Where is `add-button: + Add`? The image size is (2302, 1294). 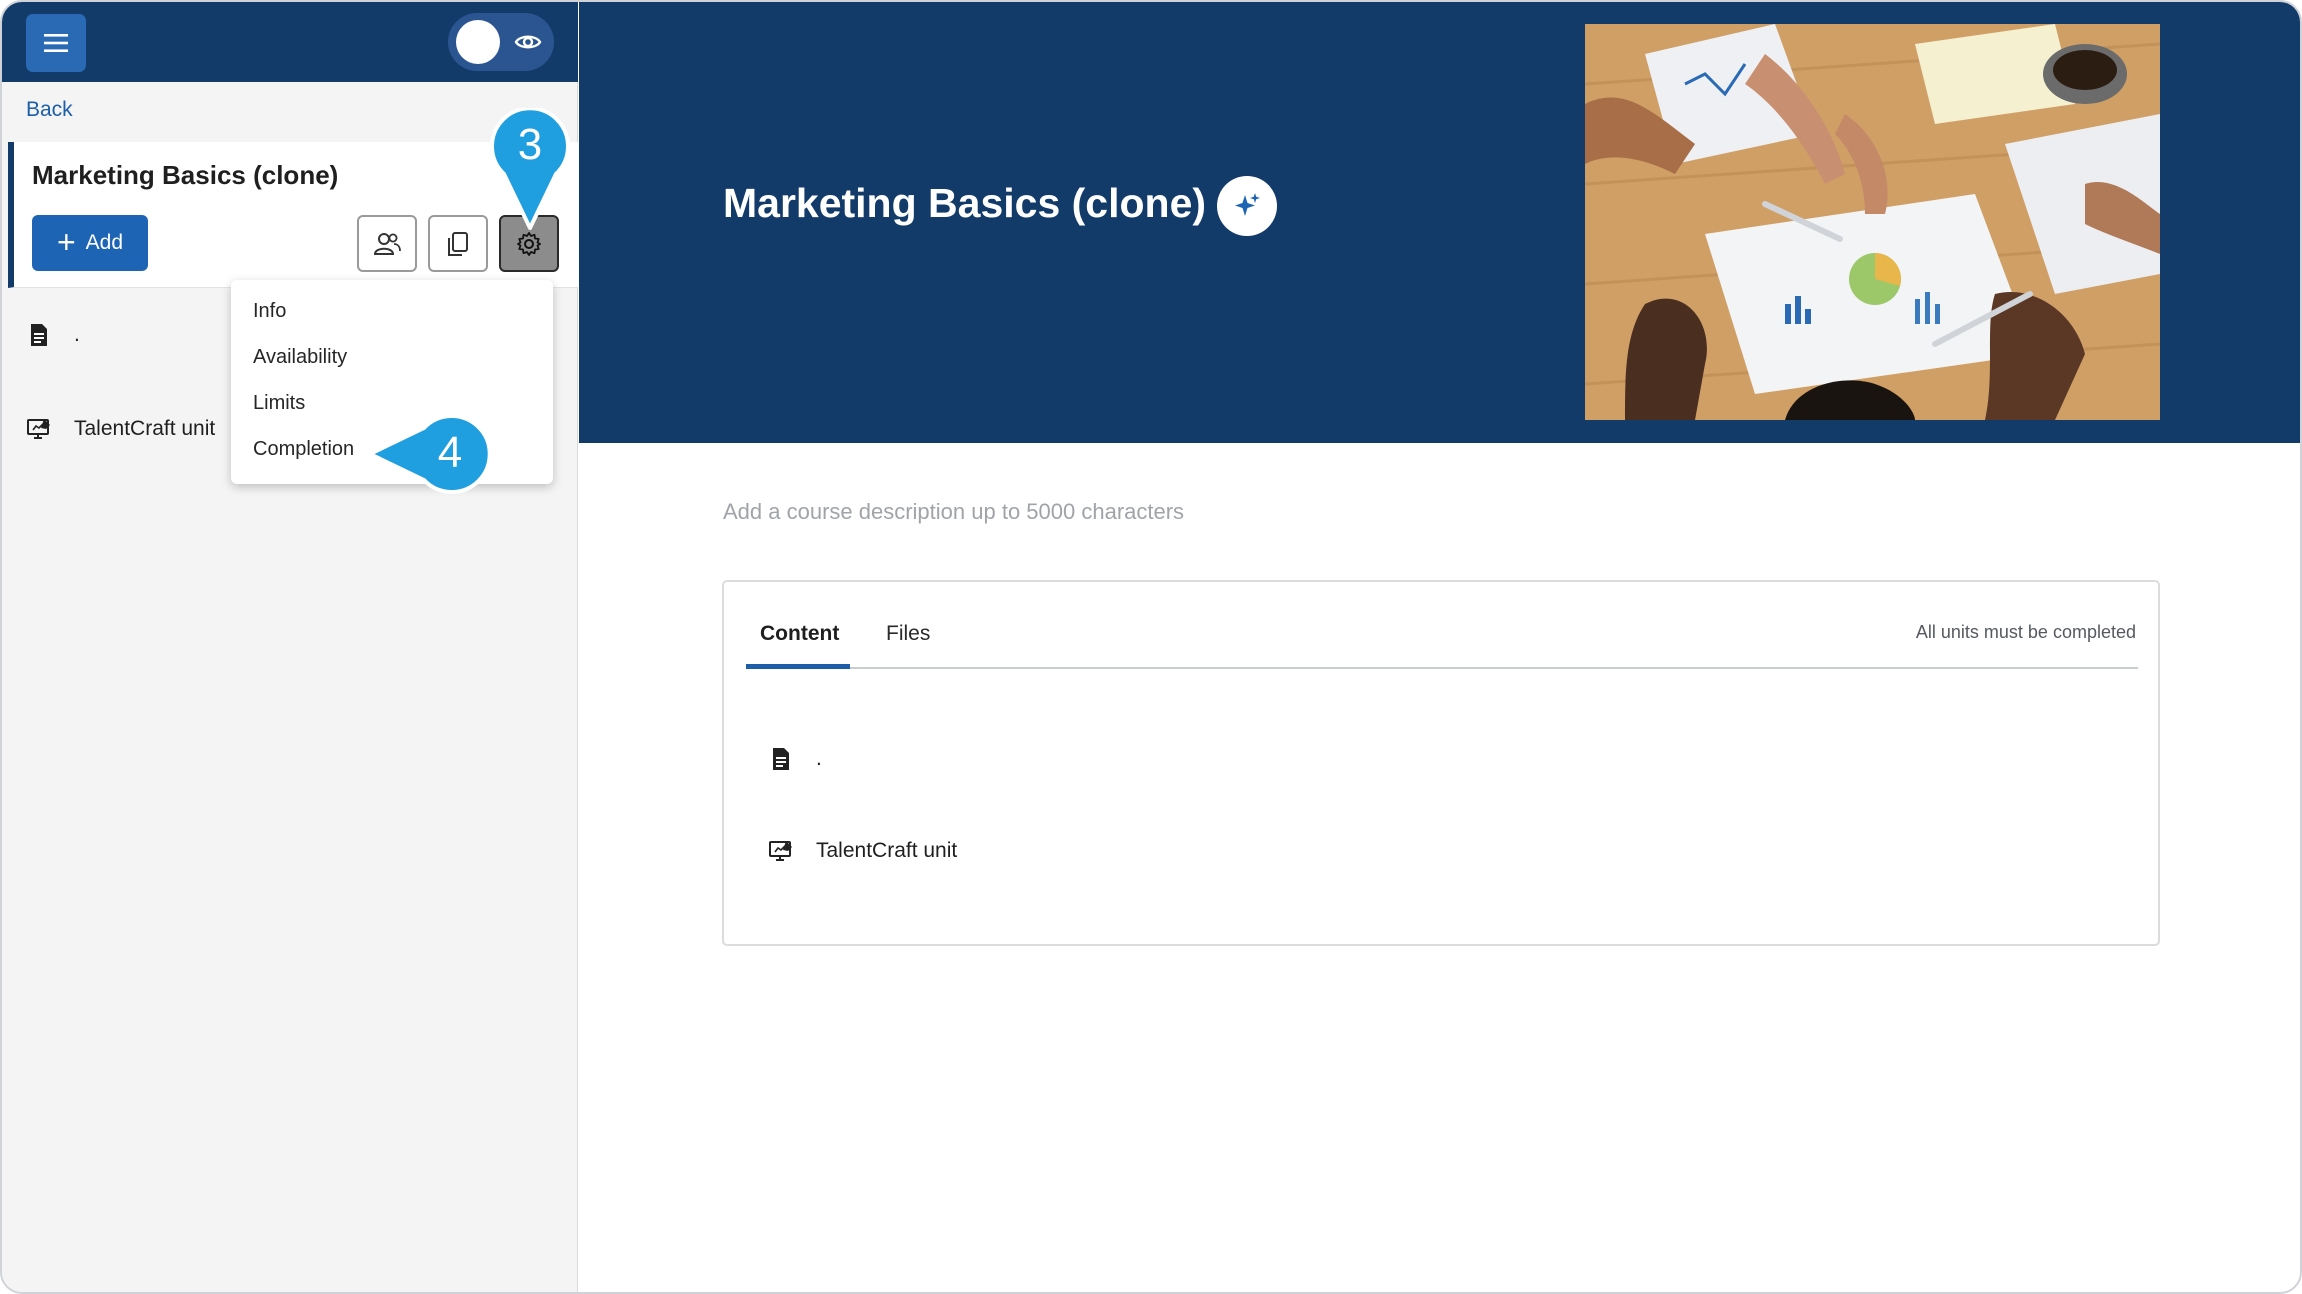
add-button: + Add is located at coordinates (90, 243).